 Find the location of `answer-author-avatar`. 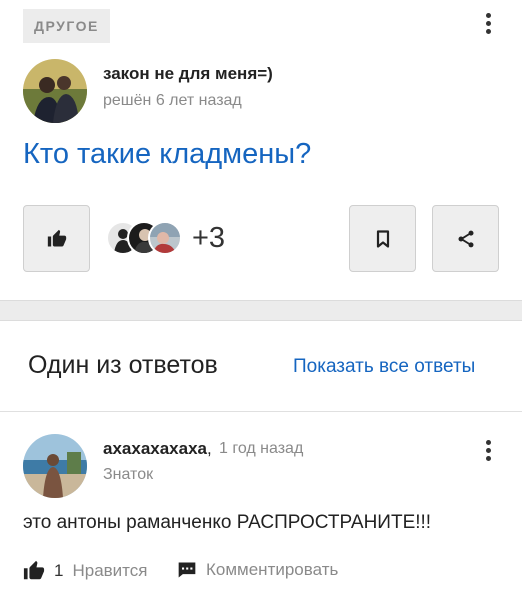

answer-author-avatar is located at coordinates (55, 466).